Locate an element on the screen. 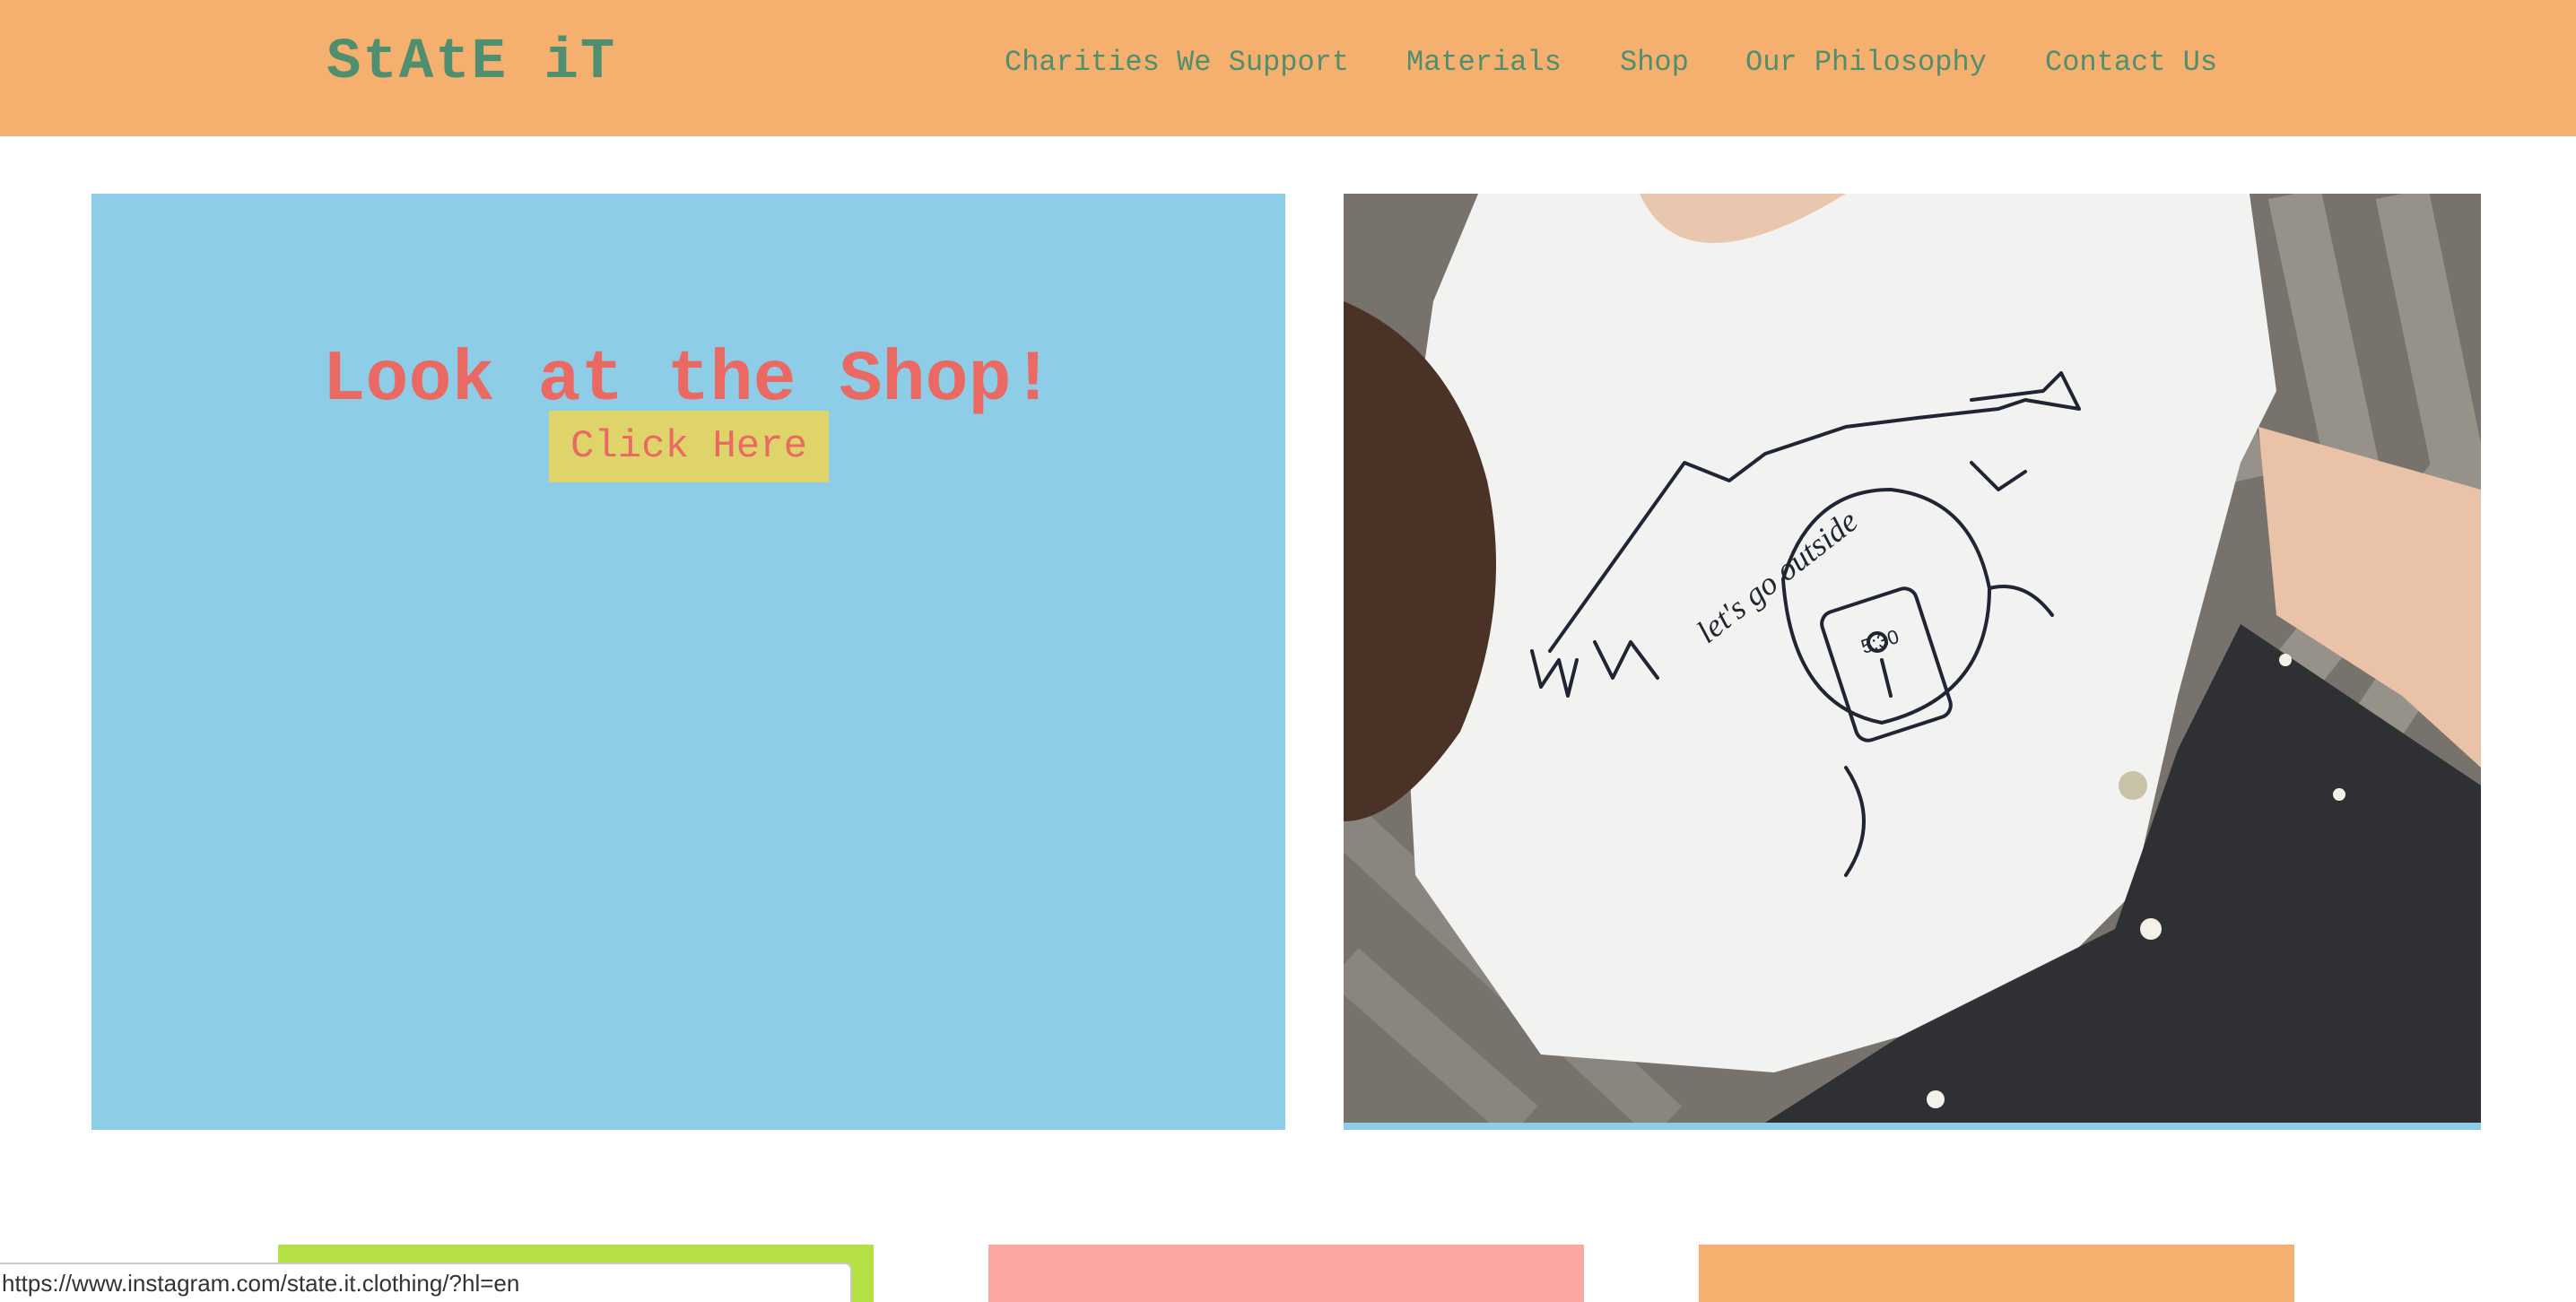 This screenshot has width=2576, height=1302. feature-card-orange is located at coordinates (1996, 1273).